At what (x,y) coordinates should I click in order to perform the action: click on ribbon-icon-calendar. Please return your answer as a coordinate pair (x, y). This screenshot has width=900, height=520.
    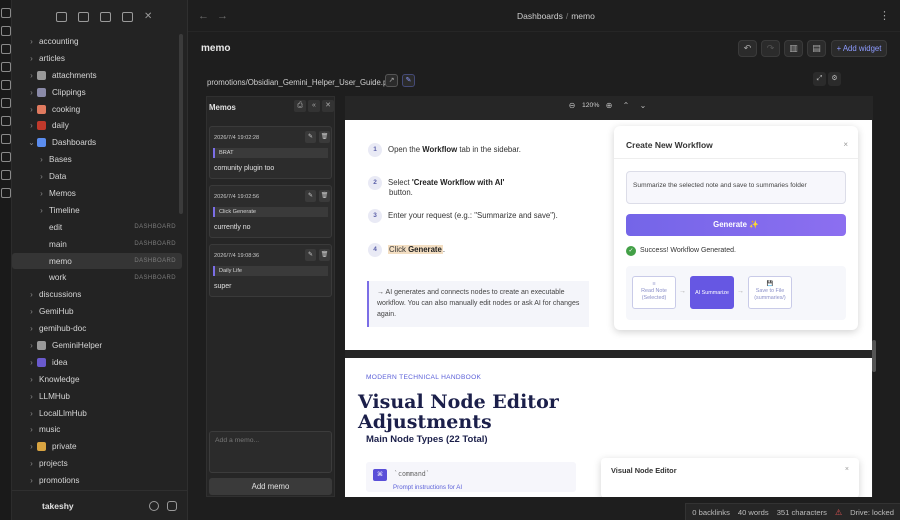
    Looking at the image, I should click on (6, 67).